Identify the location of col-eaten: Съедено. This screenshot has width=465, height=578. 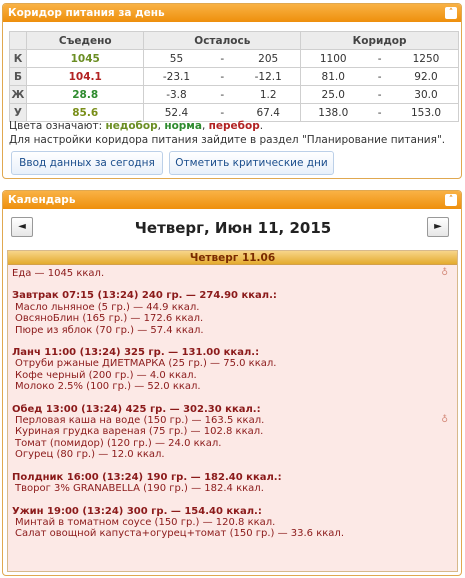
(85, 40).